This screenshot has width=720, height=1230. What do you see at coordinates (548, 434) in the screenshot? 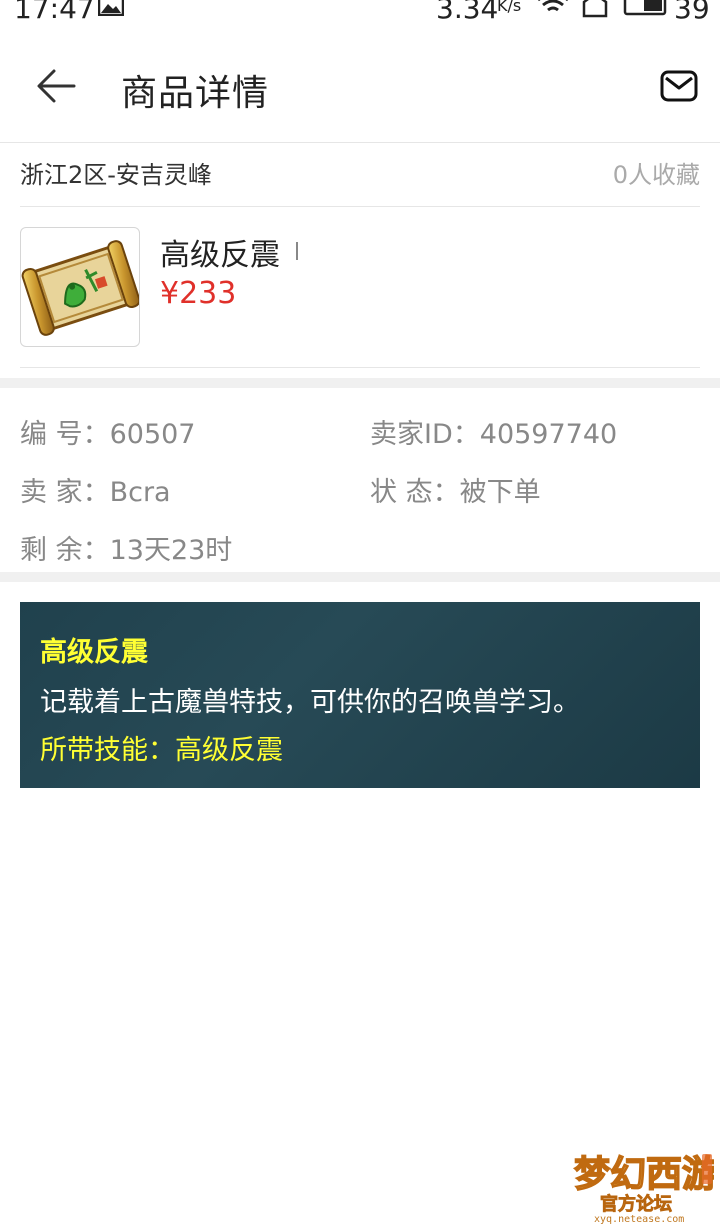
I see `info-seller-id-value: 40597740` at bounding box center [548, 434].